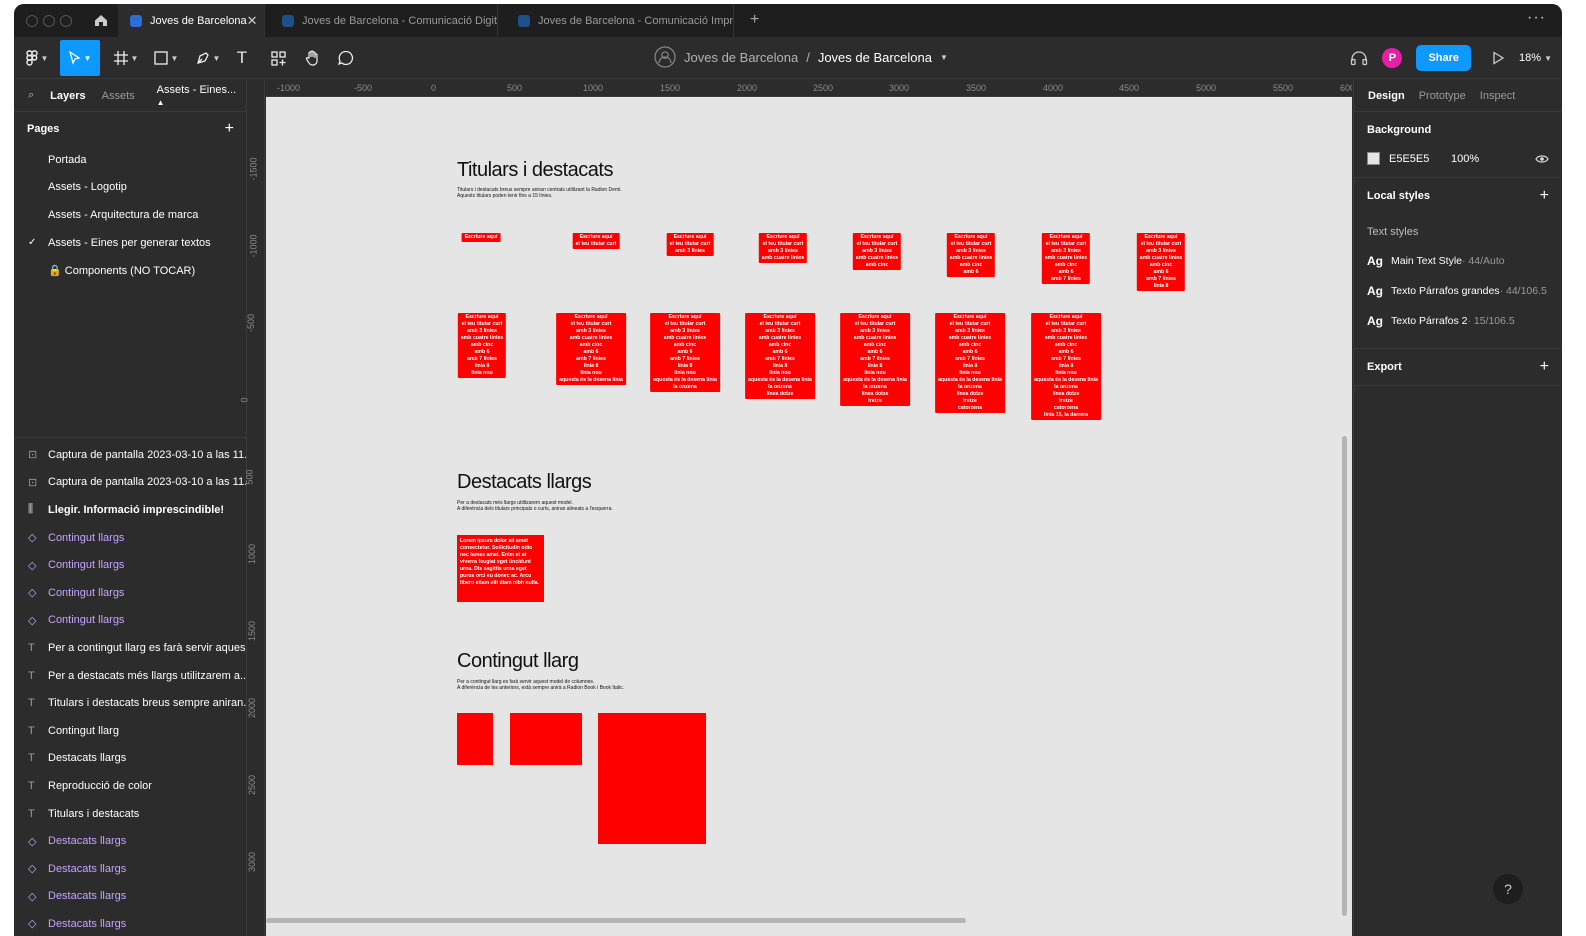 Image resolution: width=1586 pixels, height=936 pixels. What do you see at coordinates (1442, 96) in the screenshot?
I see `tab-prototype: Prototype` at bounding box center [1442, 96].